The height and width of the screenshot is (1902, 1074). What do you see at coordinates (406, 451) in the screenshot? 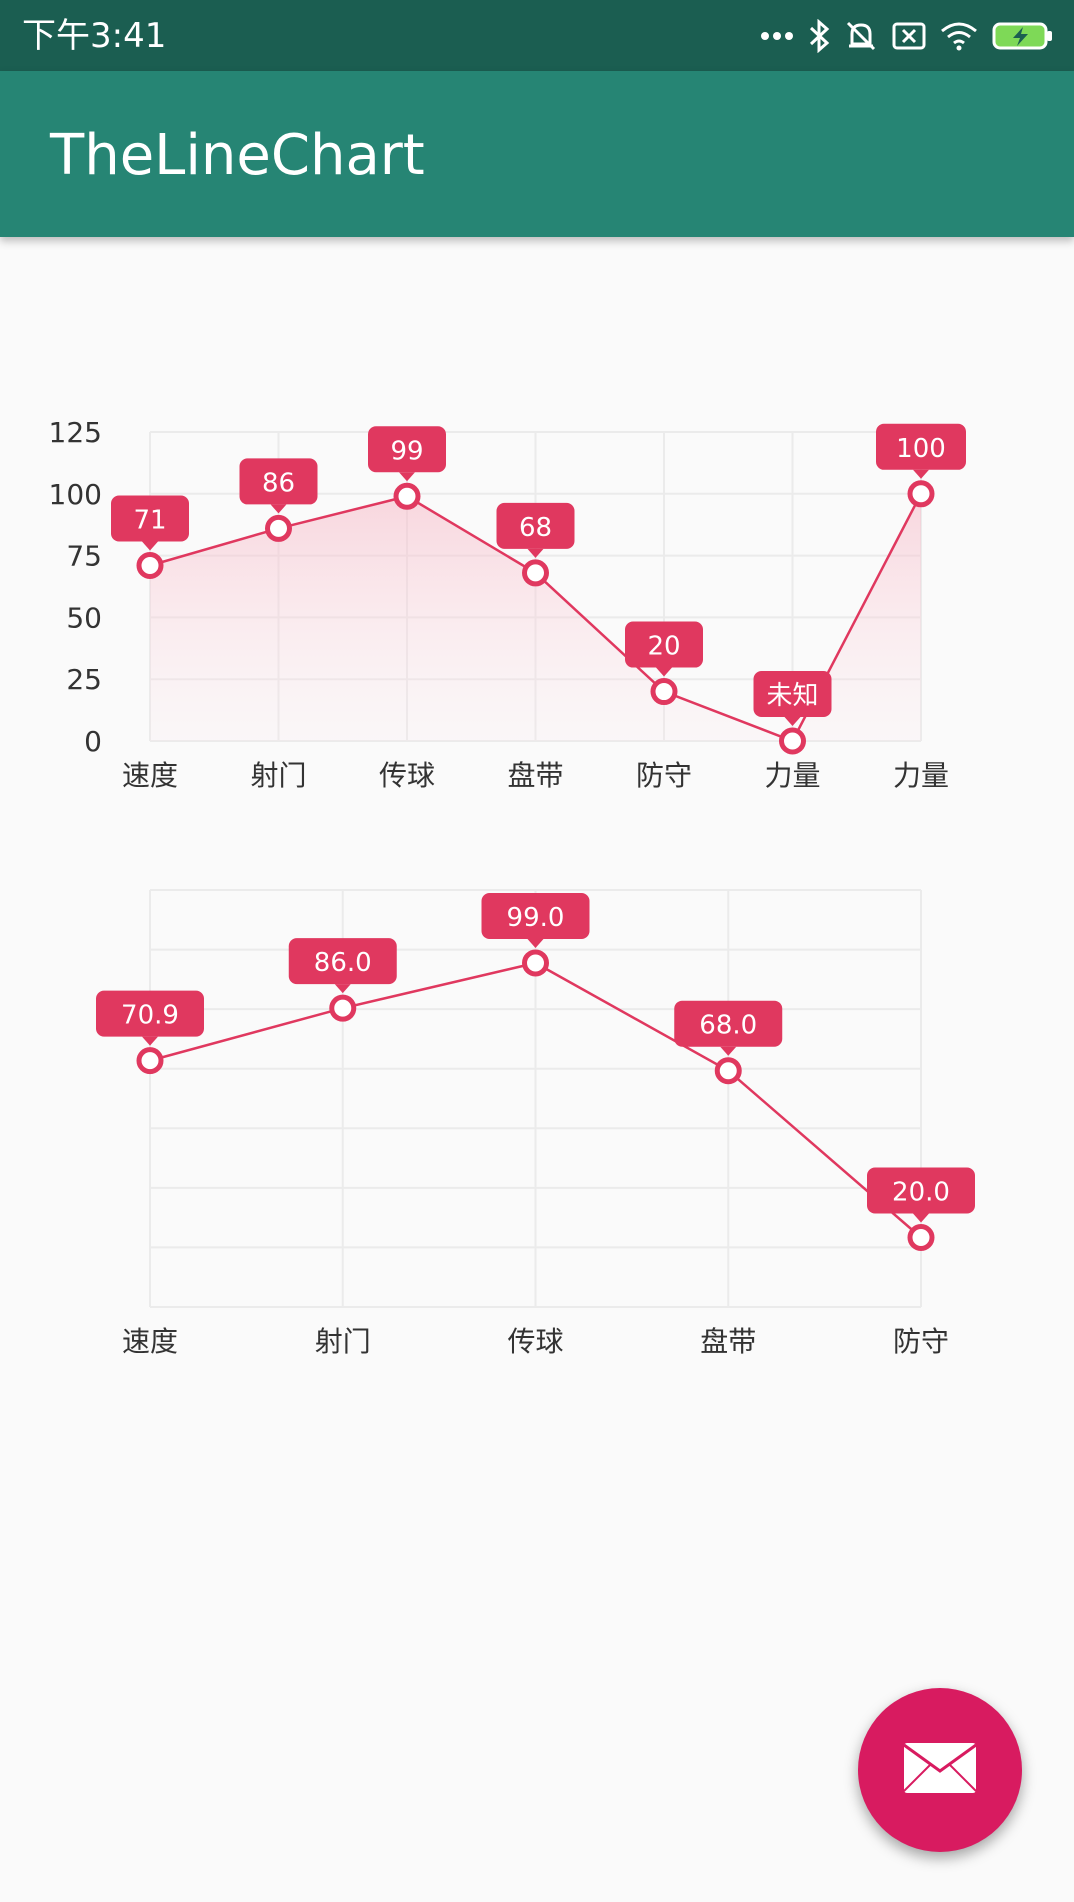
I see `data-label: 99` at bounding box center [406, 451].